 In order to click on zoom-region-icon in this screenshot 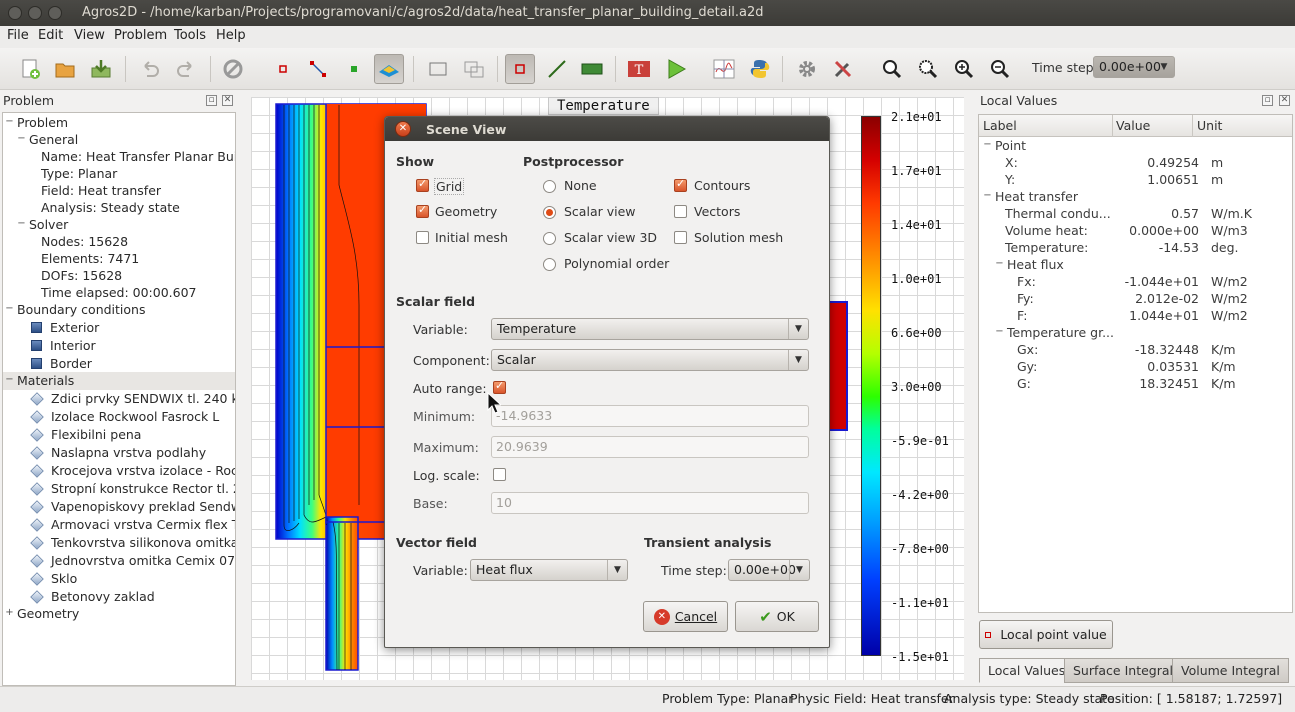, I will do `click(438, 69)`.